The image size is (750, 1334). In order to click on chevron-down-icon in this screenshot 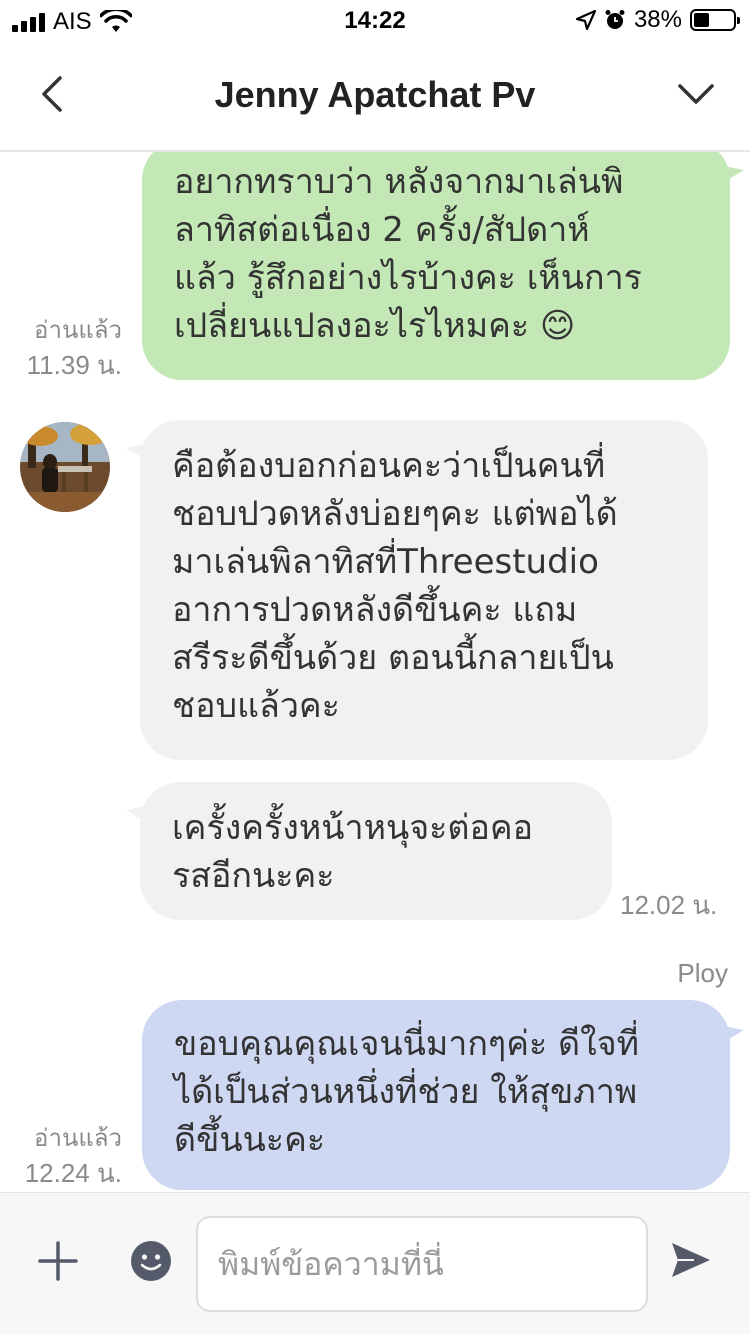, I will do `click(696, 94)`.